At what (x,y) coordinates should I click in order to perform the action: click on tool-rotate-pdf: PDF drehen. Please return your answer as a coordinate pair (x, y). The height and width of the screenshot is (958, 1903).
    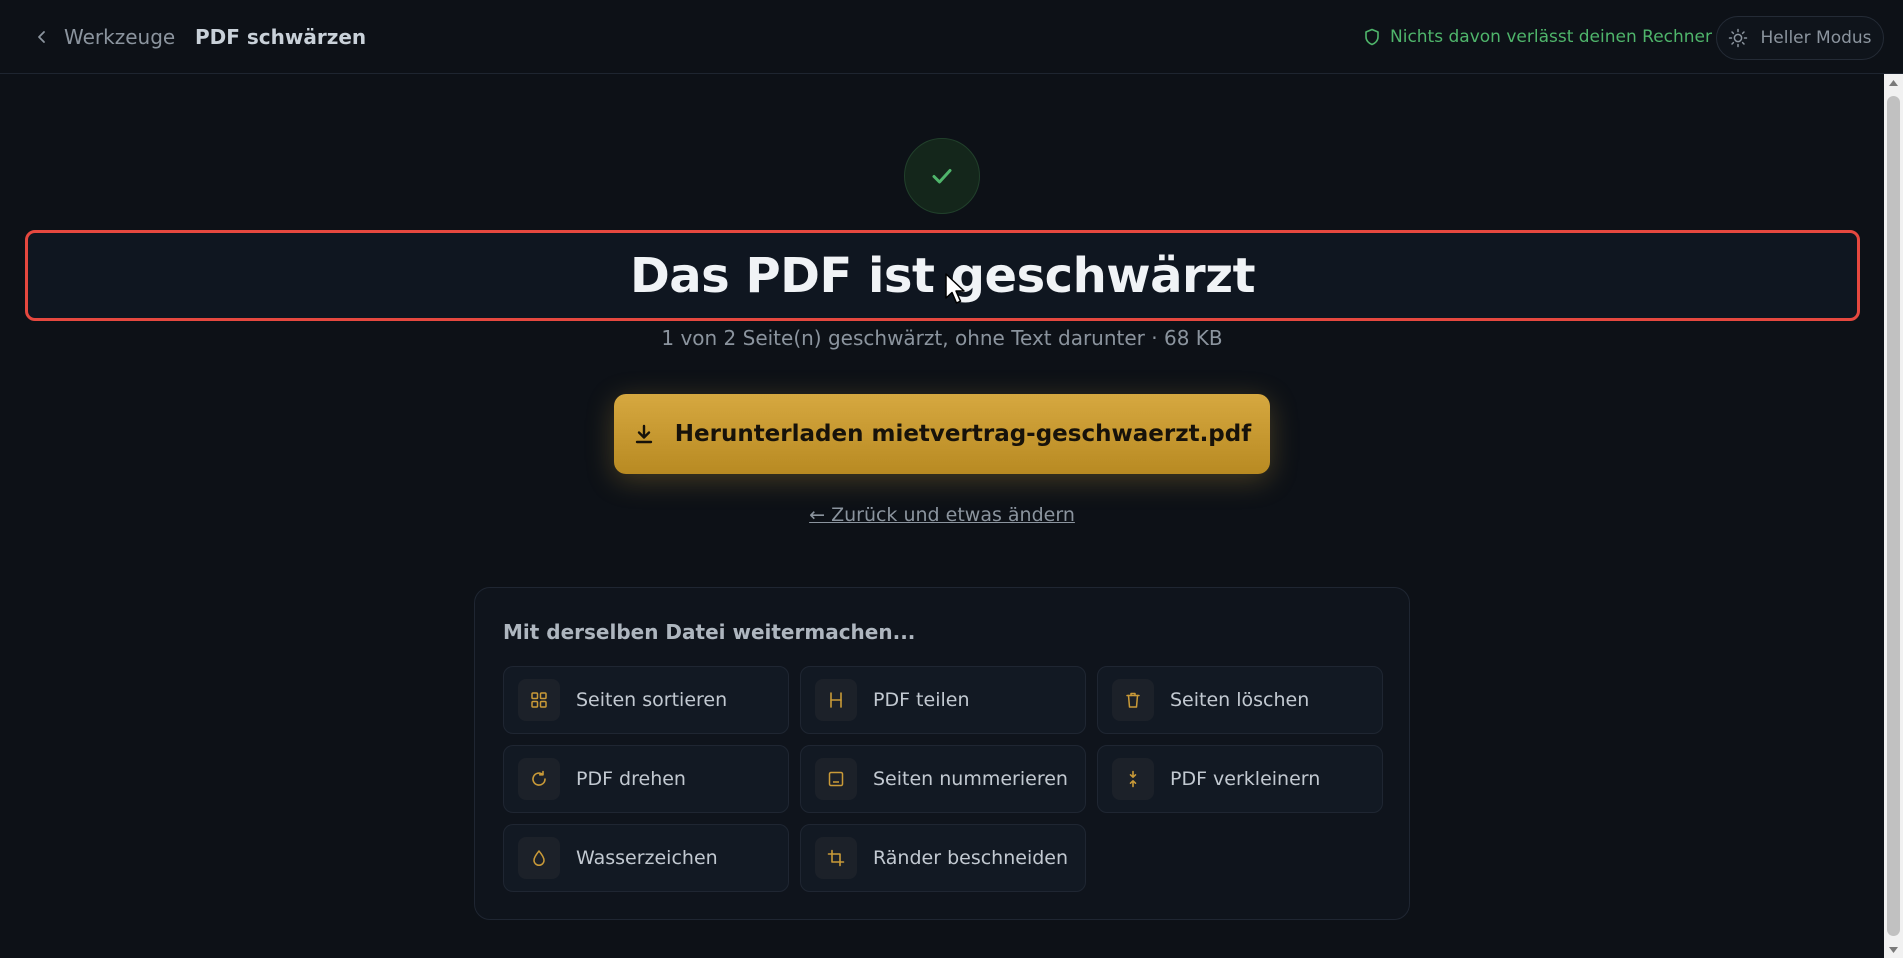
    Looking at the image, I should click on (646, 779).